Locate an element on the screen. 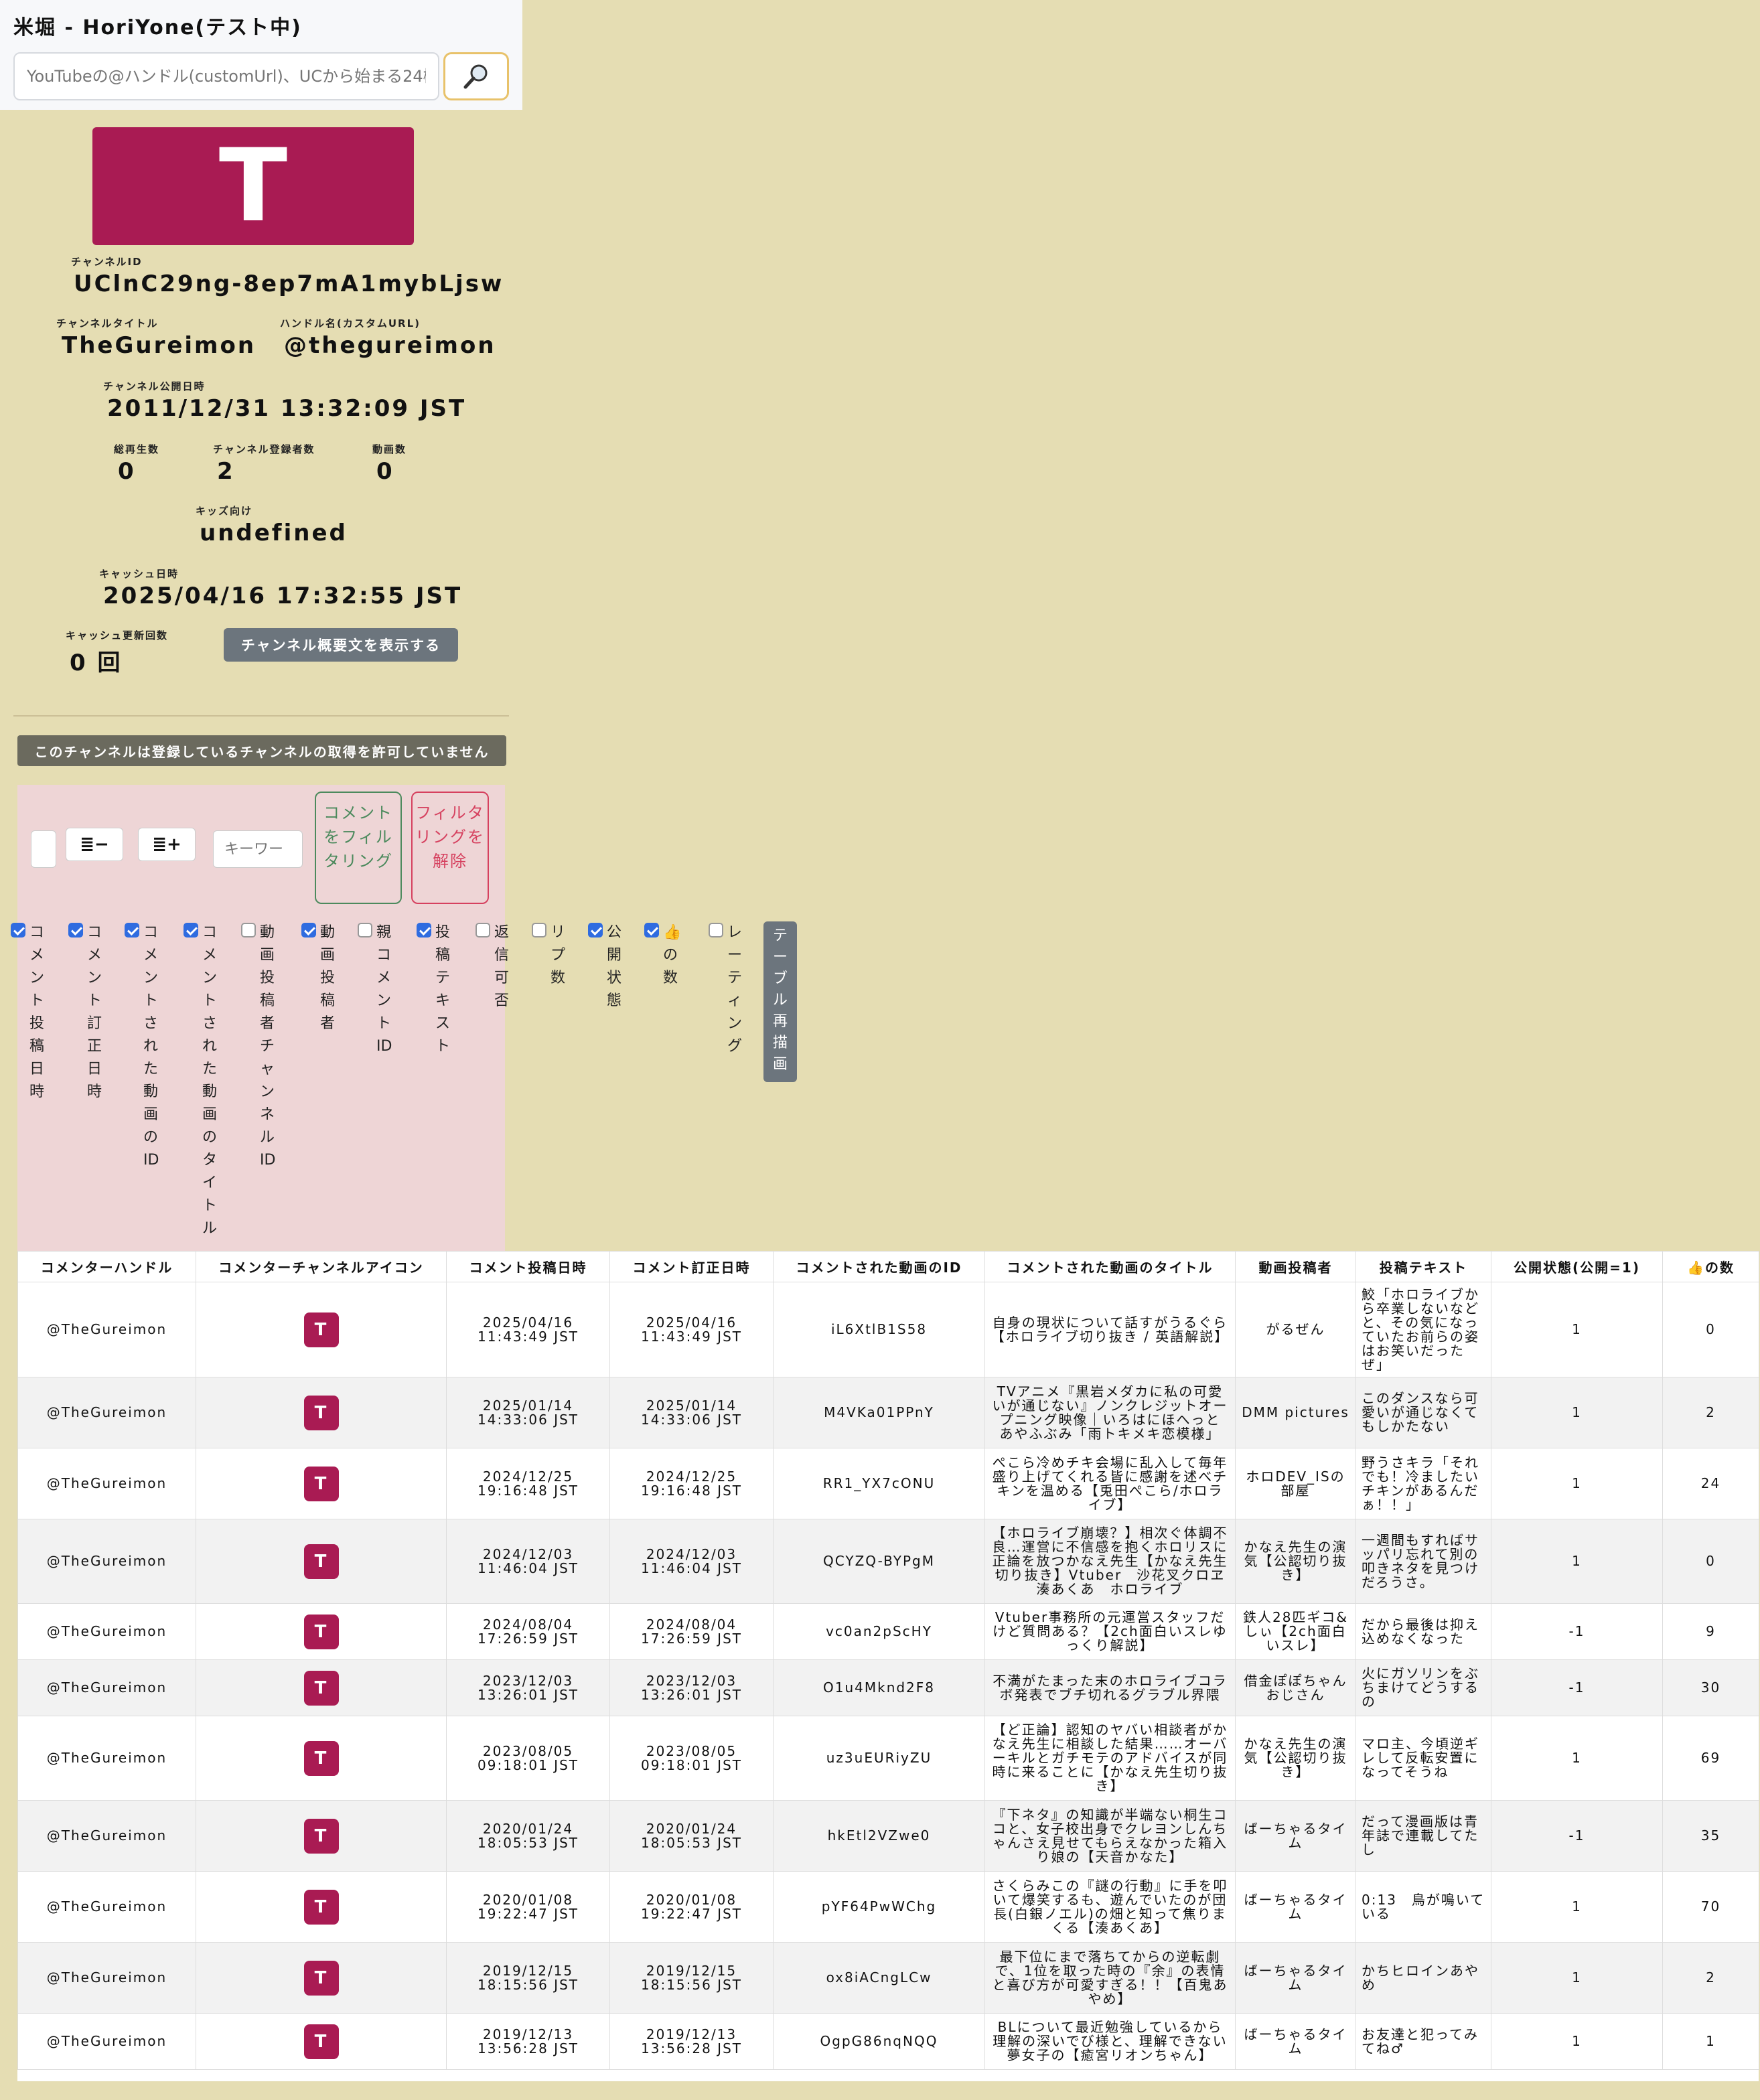 This screenshot has width=1760, height=2100. views-value: 0 is located at coordinates (127, 471).